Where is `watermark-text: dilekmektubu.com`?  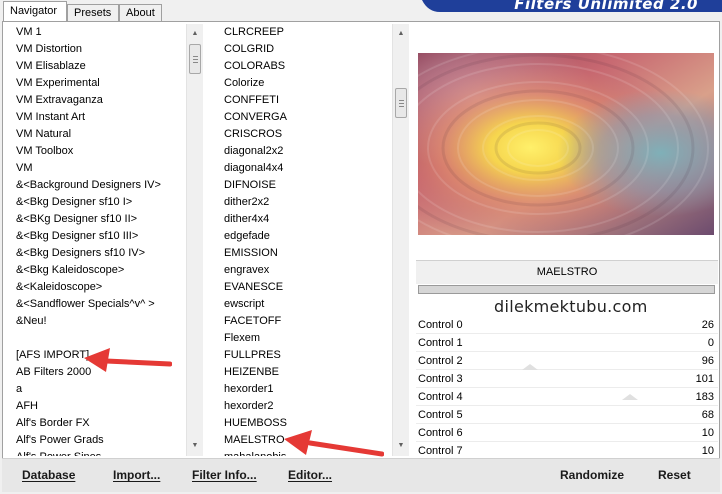 watermark-text: dilekmektubu.com is located at coordinates (571, 306).